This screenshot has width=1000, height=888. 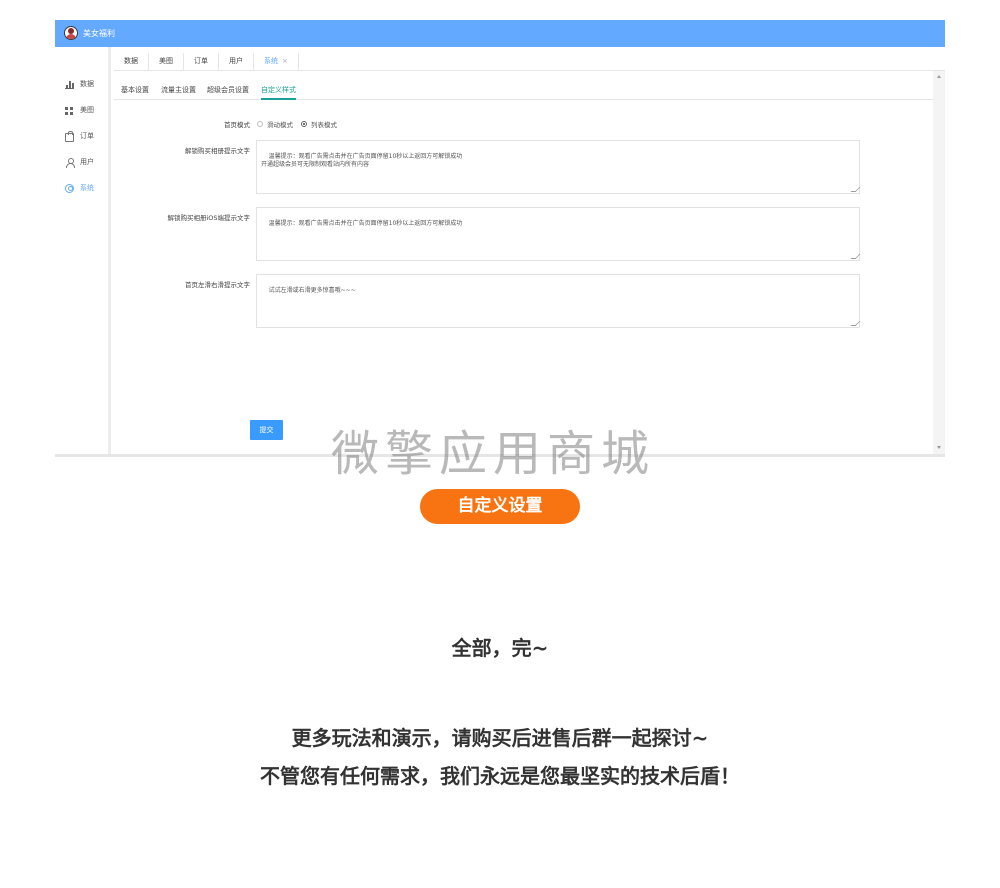 What do you see at coordinates (71, 33) in the screenshot?
I see `logo-avatar-icon` at bounding box center [71, 33].